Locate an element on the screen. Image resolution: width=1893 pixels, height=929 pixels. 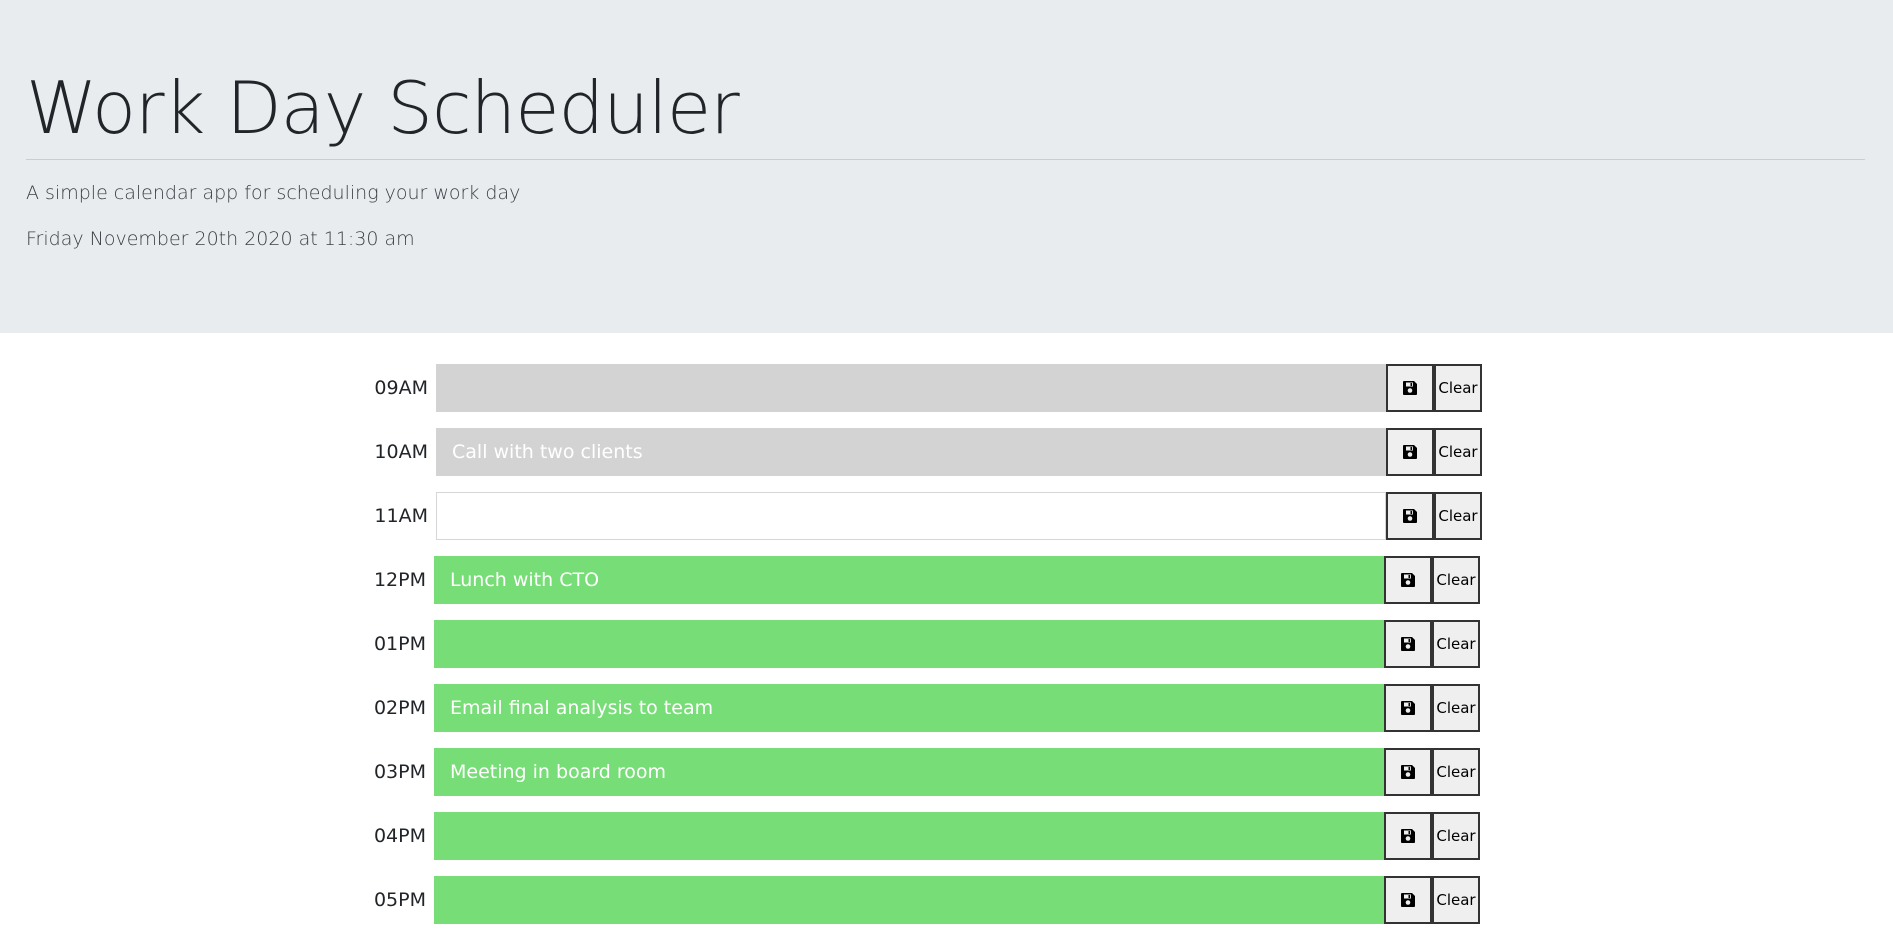
time-block-row: 09AM Clear is located at coordinates (946, 388).